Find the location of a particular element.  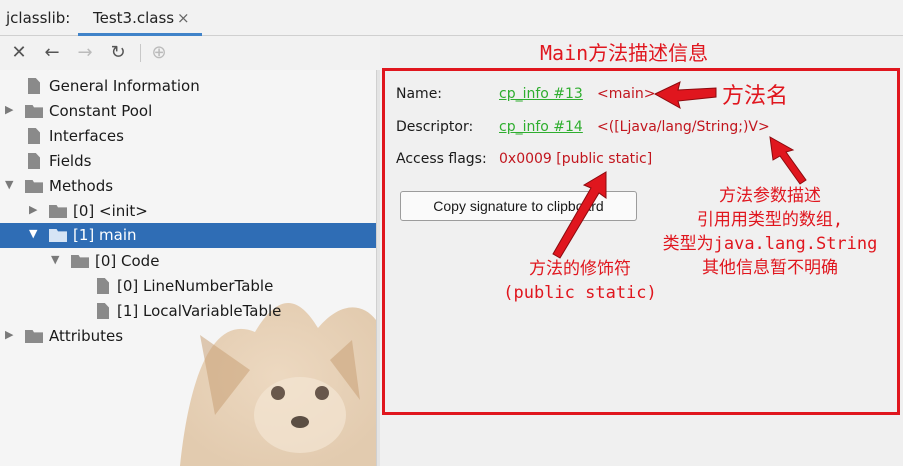

annotation-title: Main方法描述信息 is located at coordinates (624, 53).